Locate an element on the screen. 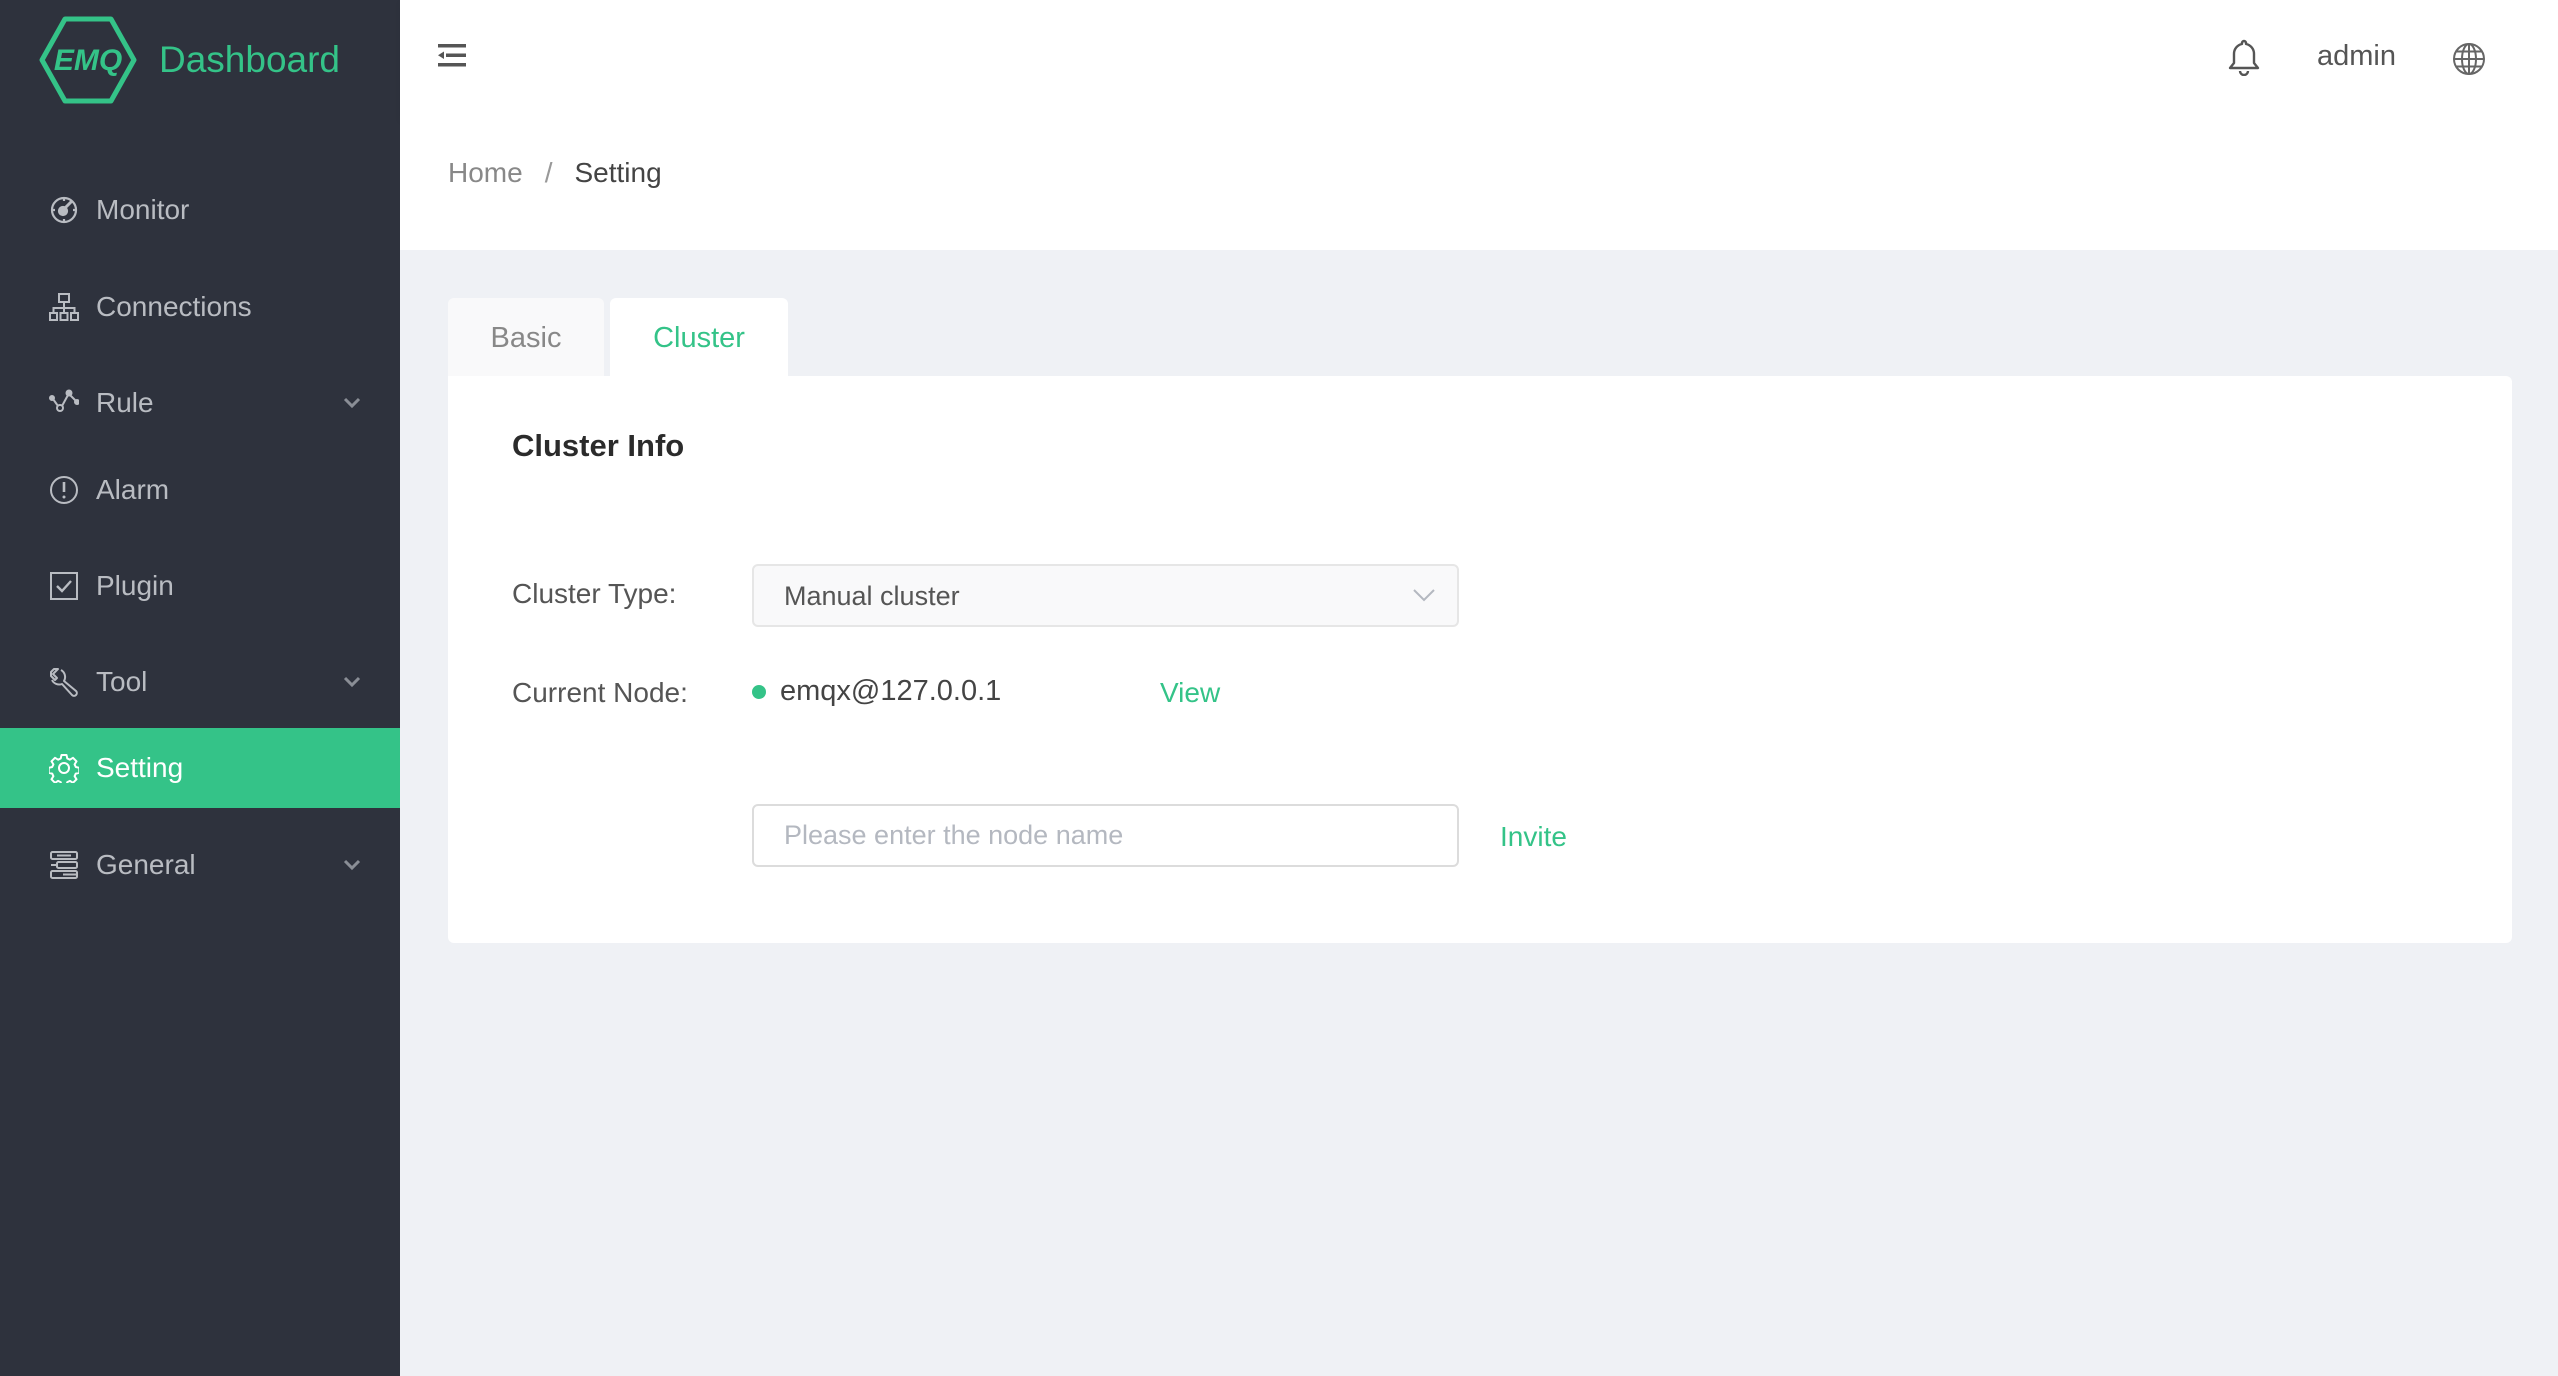 The width and height of the screenshot is (2558, 1376). sidebar-item-label: Alarm is located at coordinates (133, 489).